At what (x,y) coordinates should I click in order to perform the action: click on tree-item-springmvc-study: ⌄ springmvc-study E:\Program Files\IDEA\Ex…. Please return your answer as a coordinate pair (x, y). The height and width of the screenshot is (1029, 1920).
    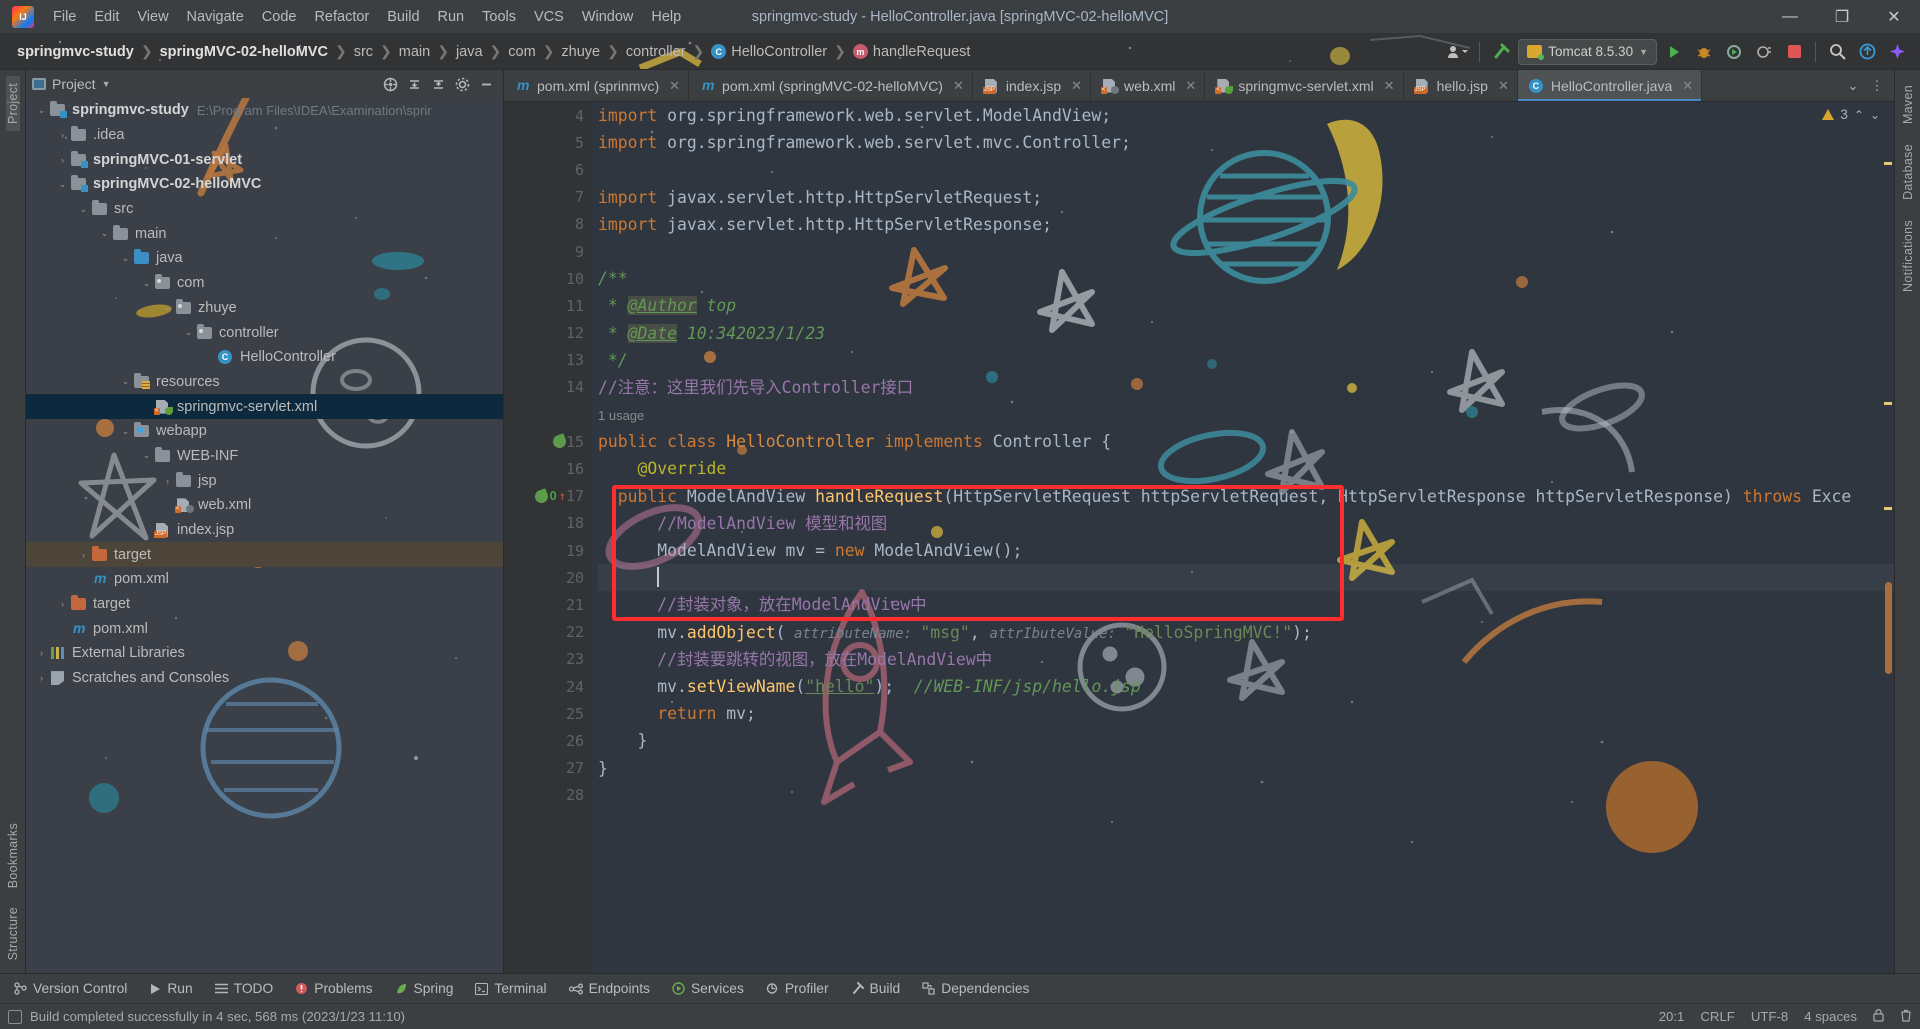
    Looking at the image, I should click on (264, 110).